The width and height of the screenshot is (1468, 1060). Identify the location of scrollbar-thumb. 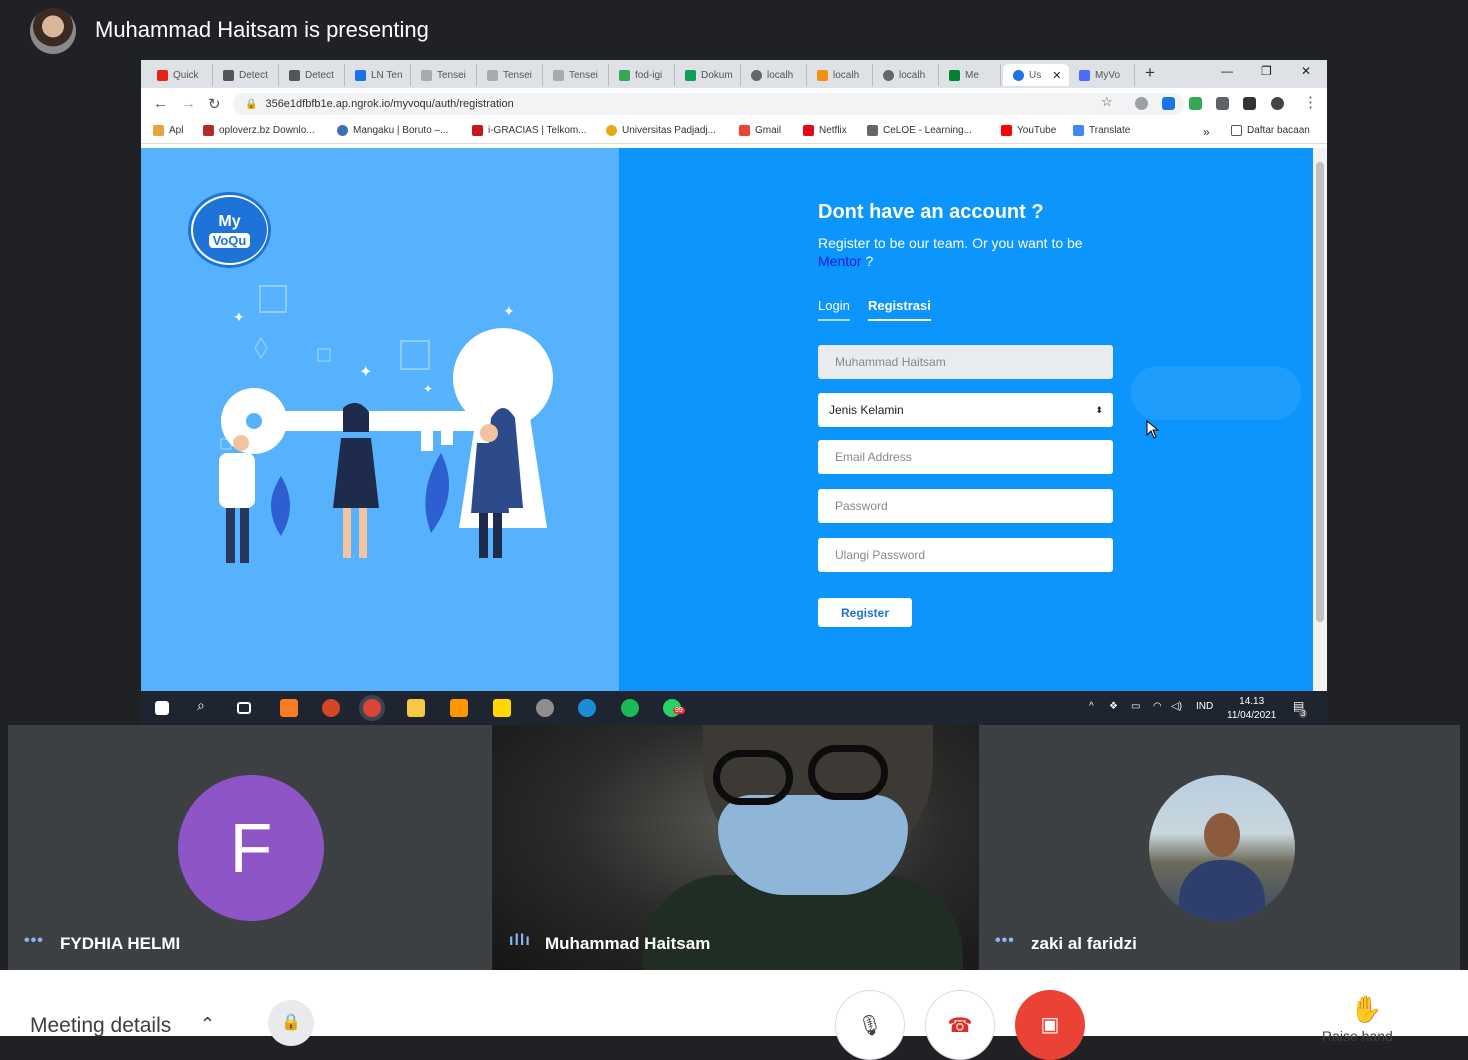
(1320, 392).